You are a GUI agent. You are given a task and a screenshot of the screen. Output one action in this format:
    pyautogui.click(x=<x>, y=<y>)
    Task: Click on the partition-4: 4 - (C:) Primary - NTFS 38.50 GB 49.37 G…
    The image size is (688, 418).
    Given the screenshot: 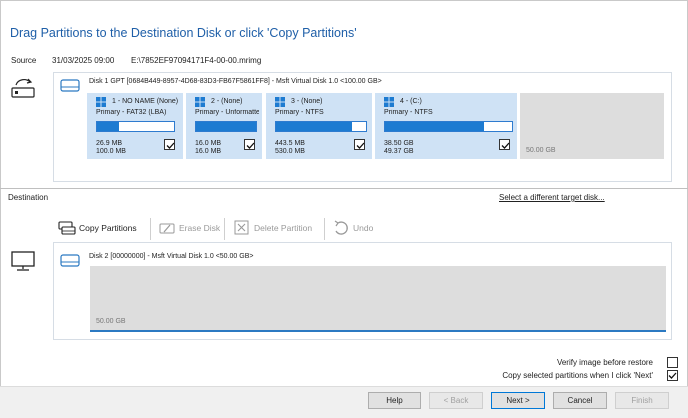 What is the action you would take?
    pyautogui.click(x=446, y=126)
    